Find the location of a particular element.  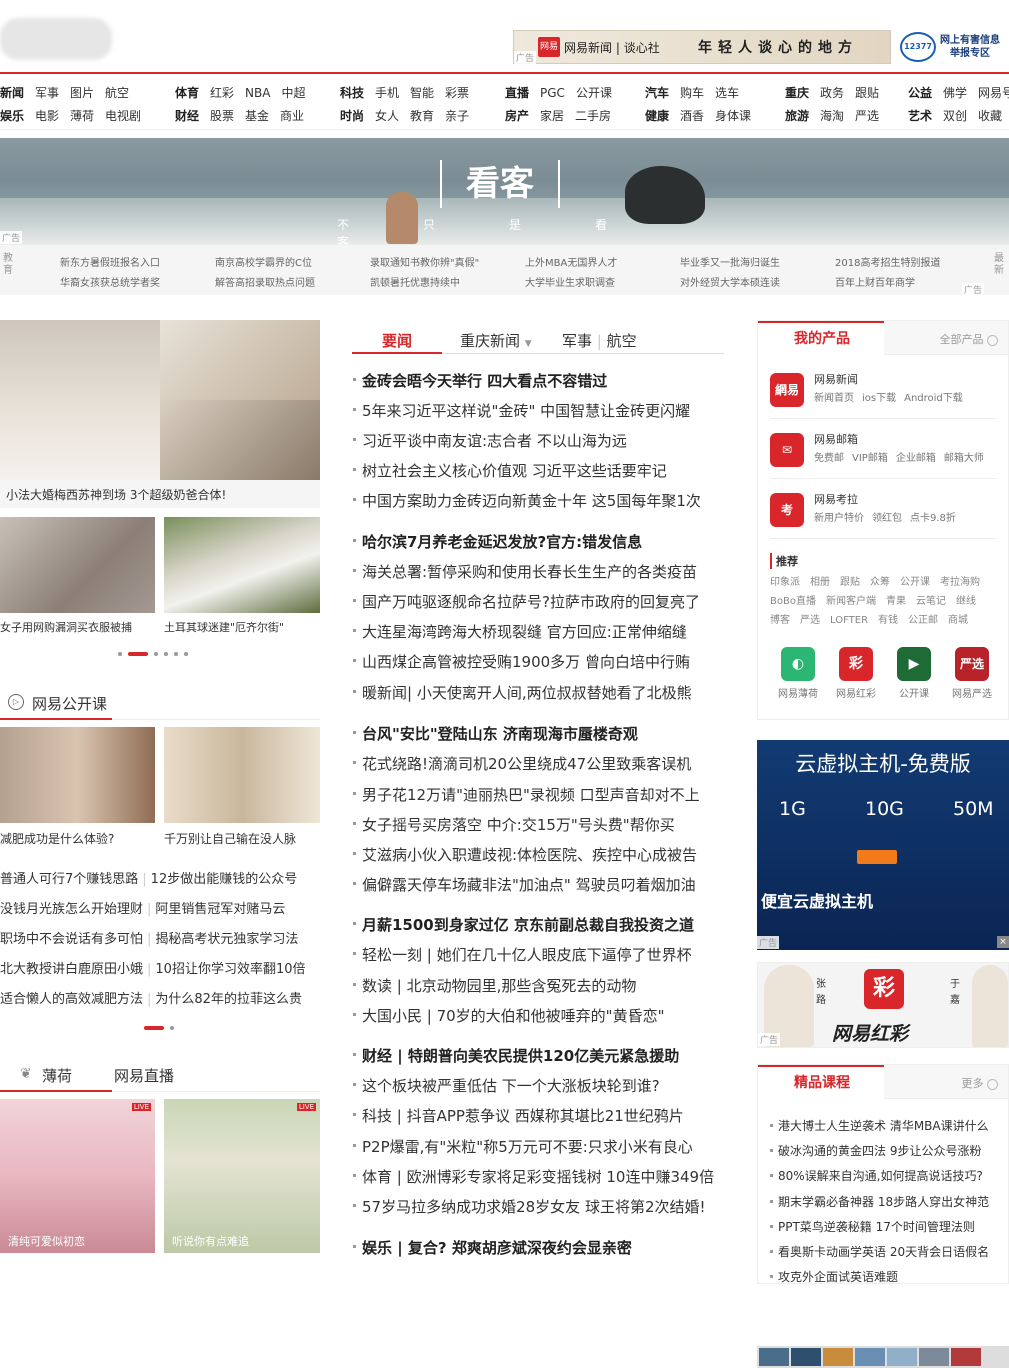

news-item: 5年来习近平这样说"金砖" 中国智慧让金砖更闪耀 is located at coordinates (521, 410).